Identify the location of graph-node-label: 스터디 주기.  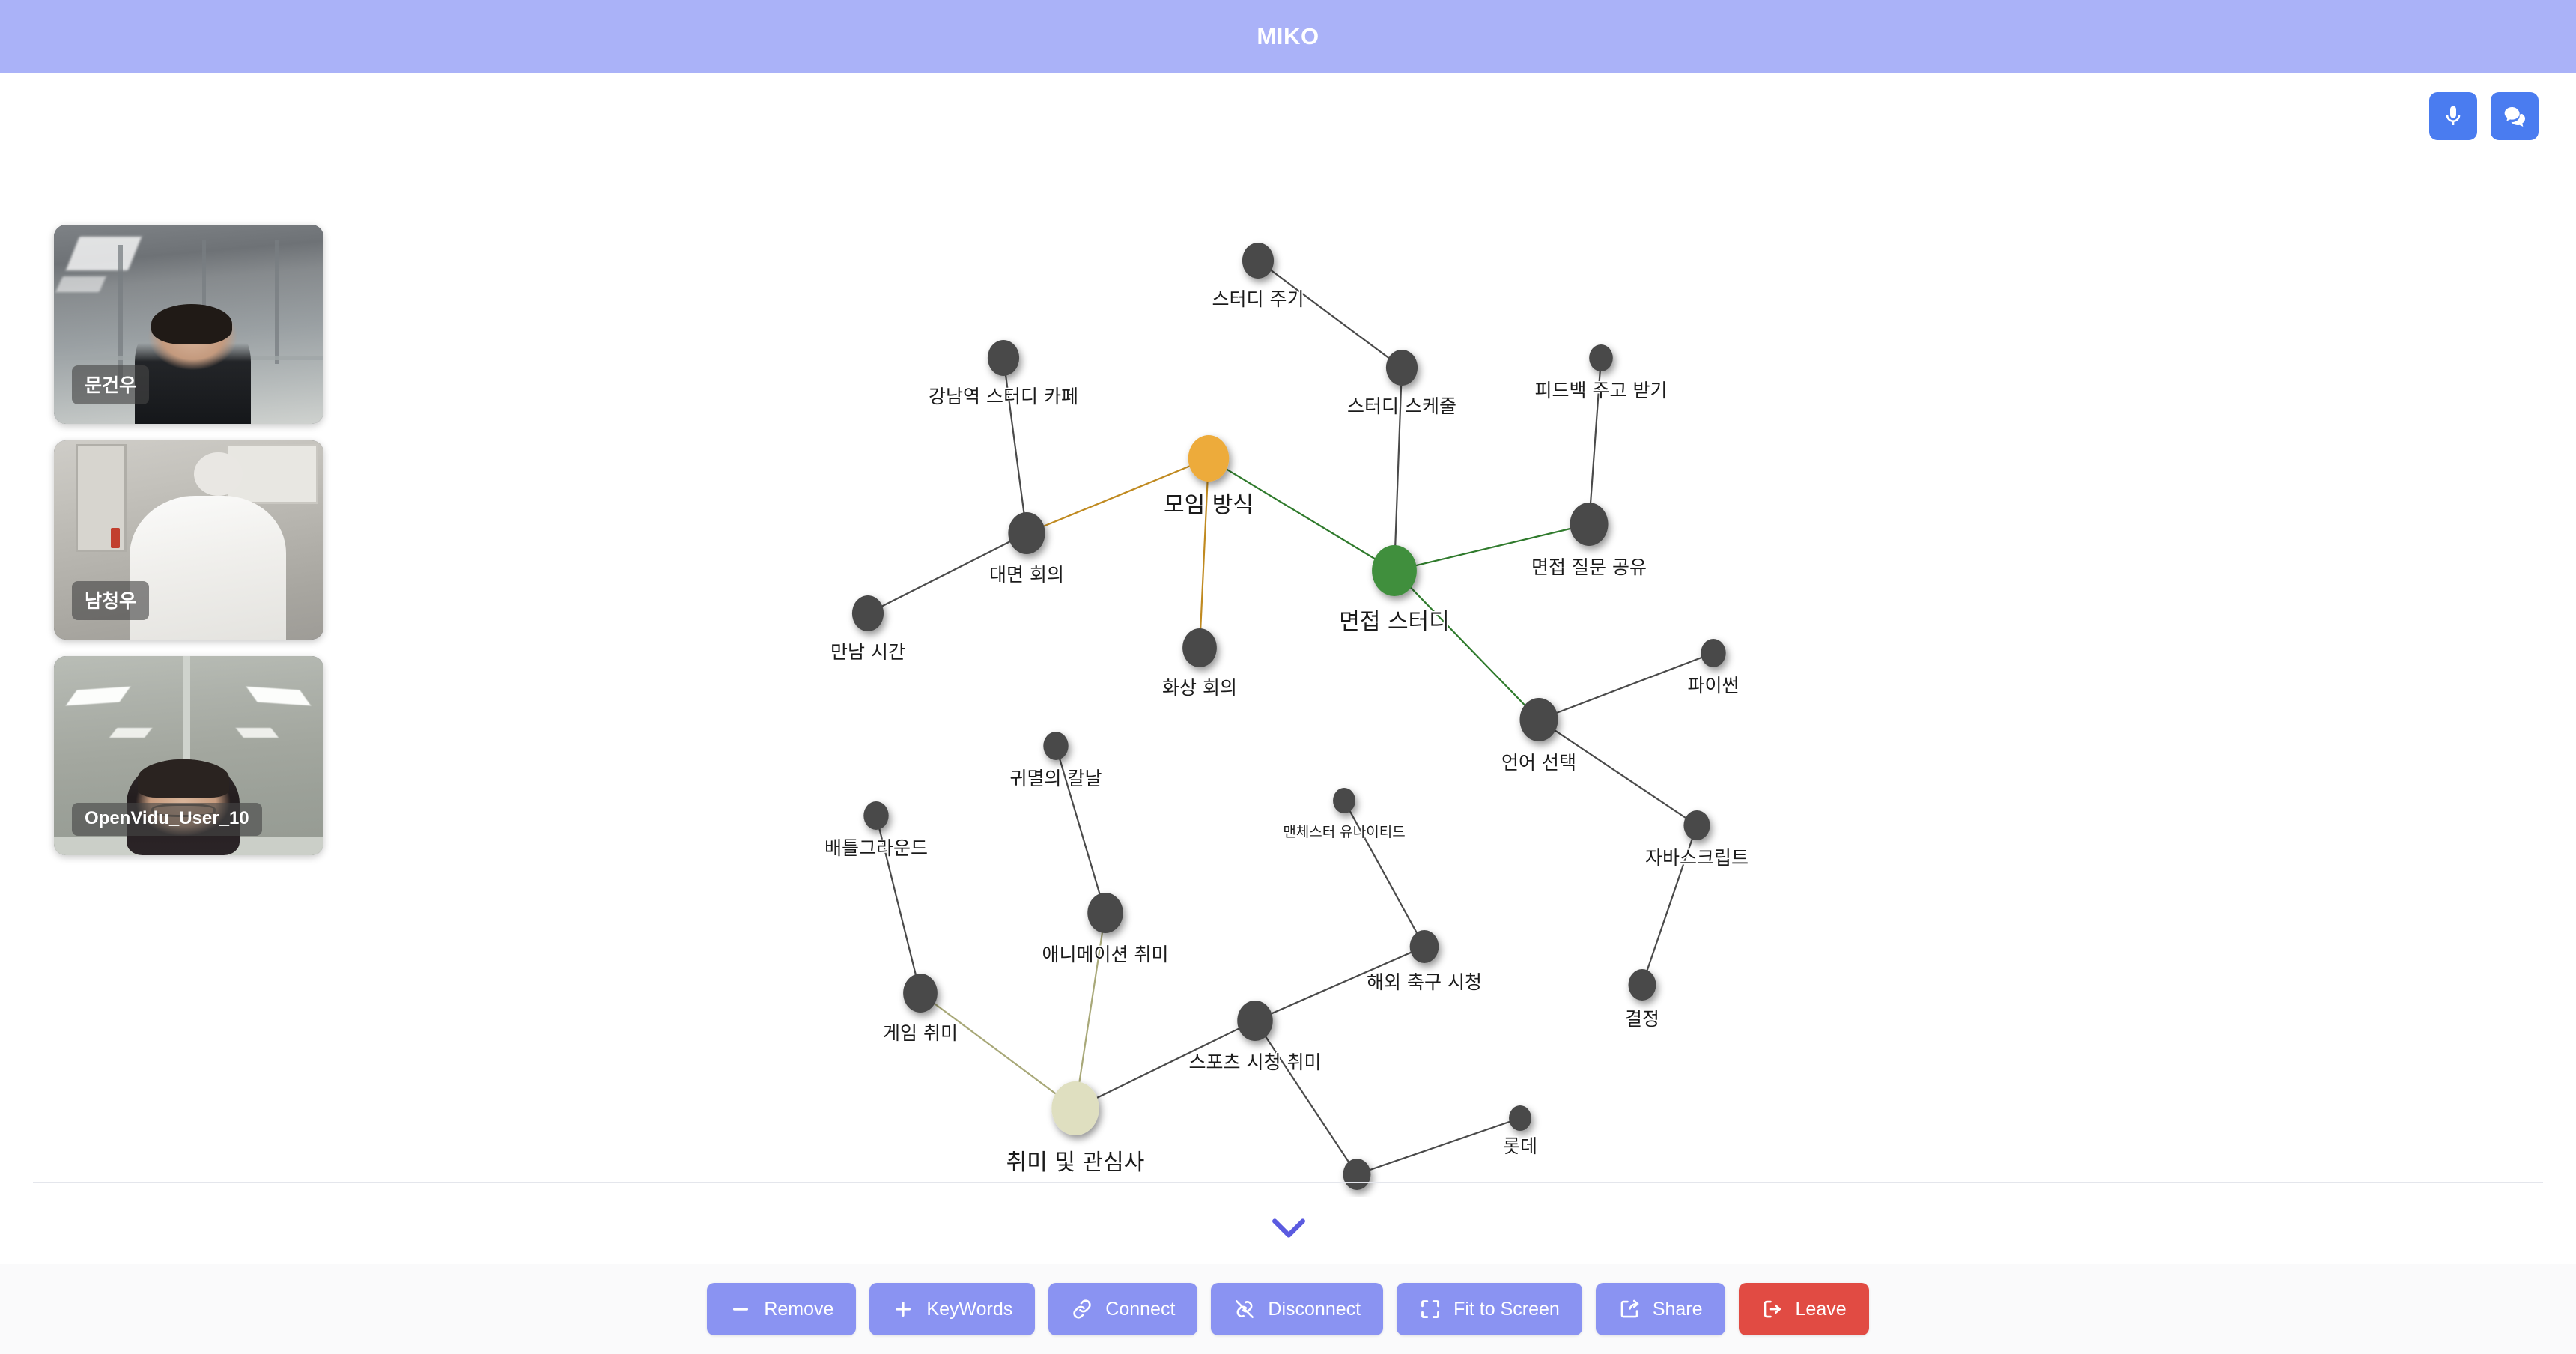
(1258, 299).